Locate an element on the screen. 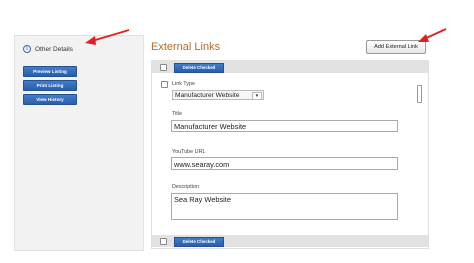 The image size is (474, 263). arrow-head-left is located at coordinates (90, 40).